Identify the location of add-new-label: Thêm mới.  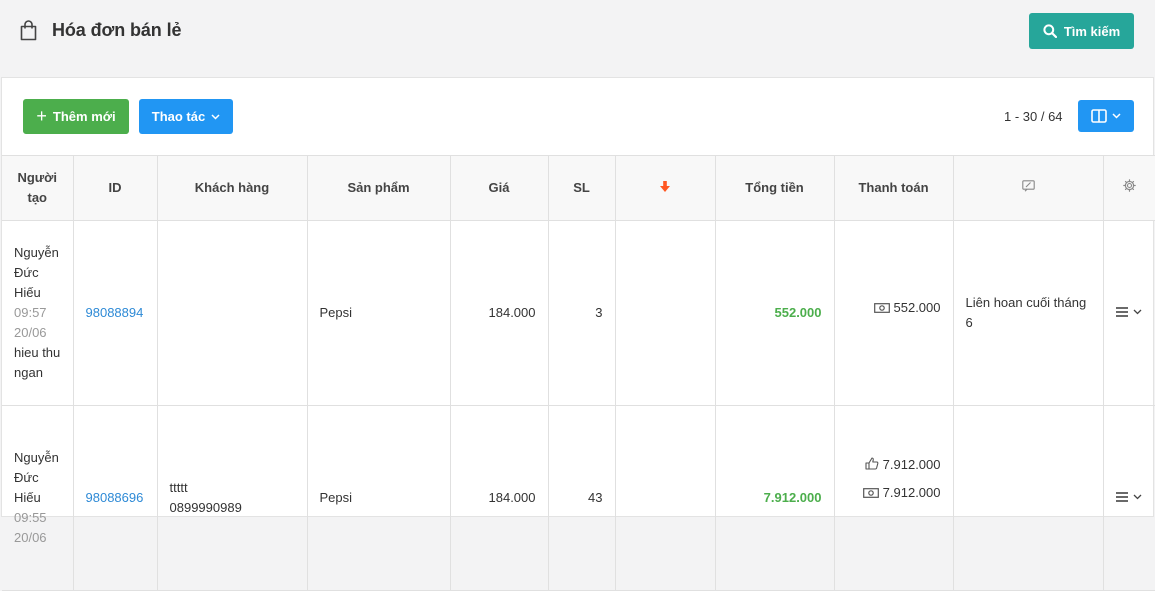
(84, 116).